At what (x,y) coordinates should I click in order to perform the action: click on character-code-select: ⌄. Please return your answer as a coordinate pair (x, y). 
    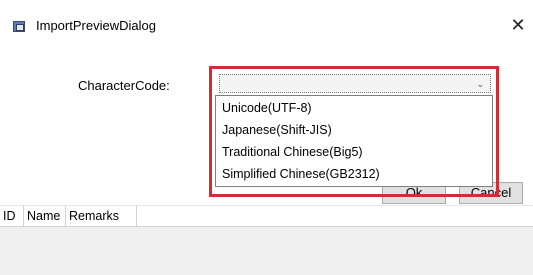
    Looking at the image, I should click on (355, 83).